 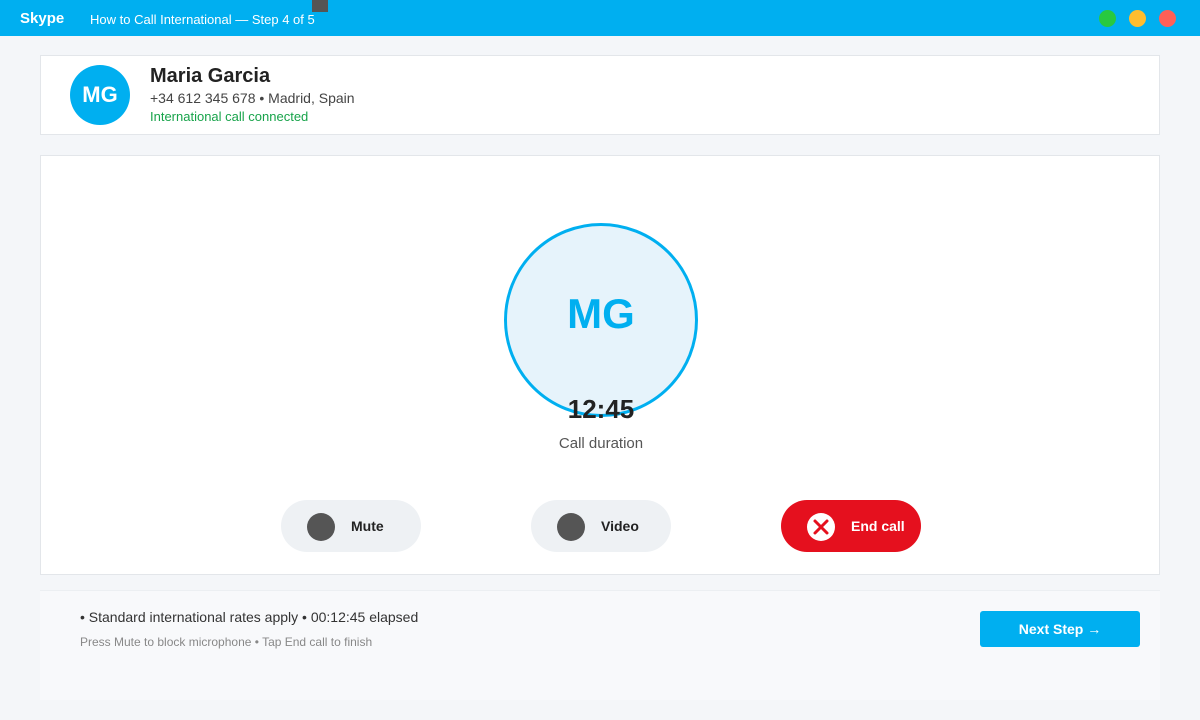 I want to click on minimize-icon, so click(x=1137, y=18).